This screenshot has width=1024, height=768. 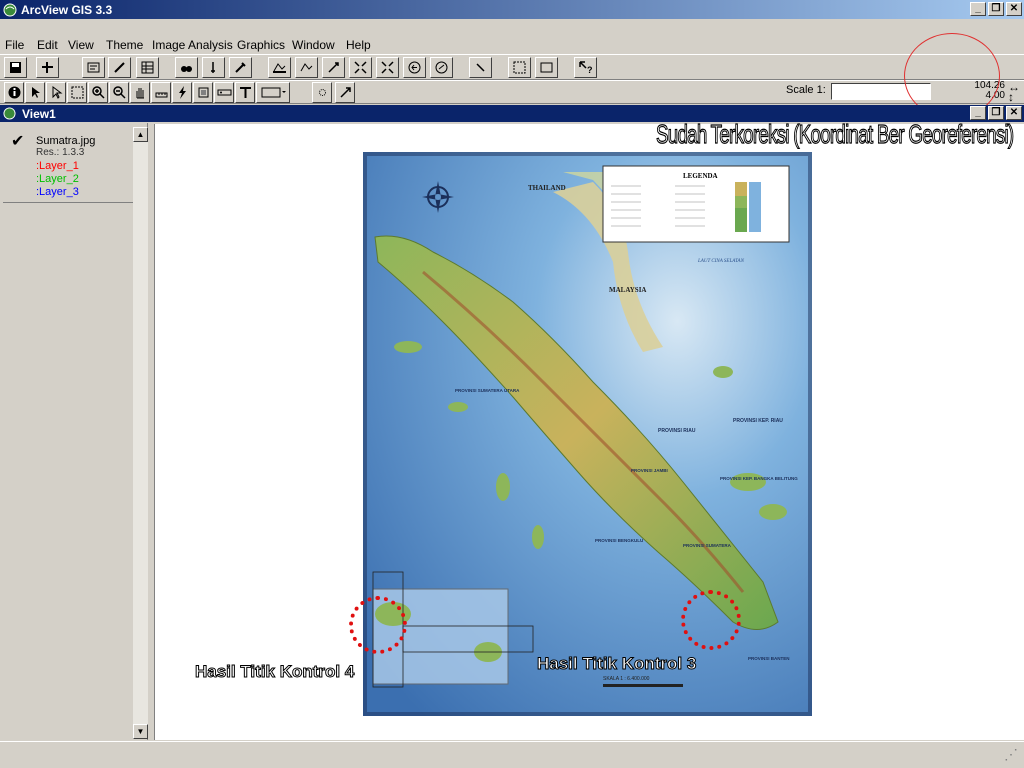 I want to click on hand-icon, so click(x=140, y=93).